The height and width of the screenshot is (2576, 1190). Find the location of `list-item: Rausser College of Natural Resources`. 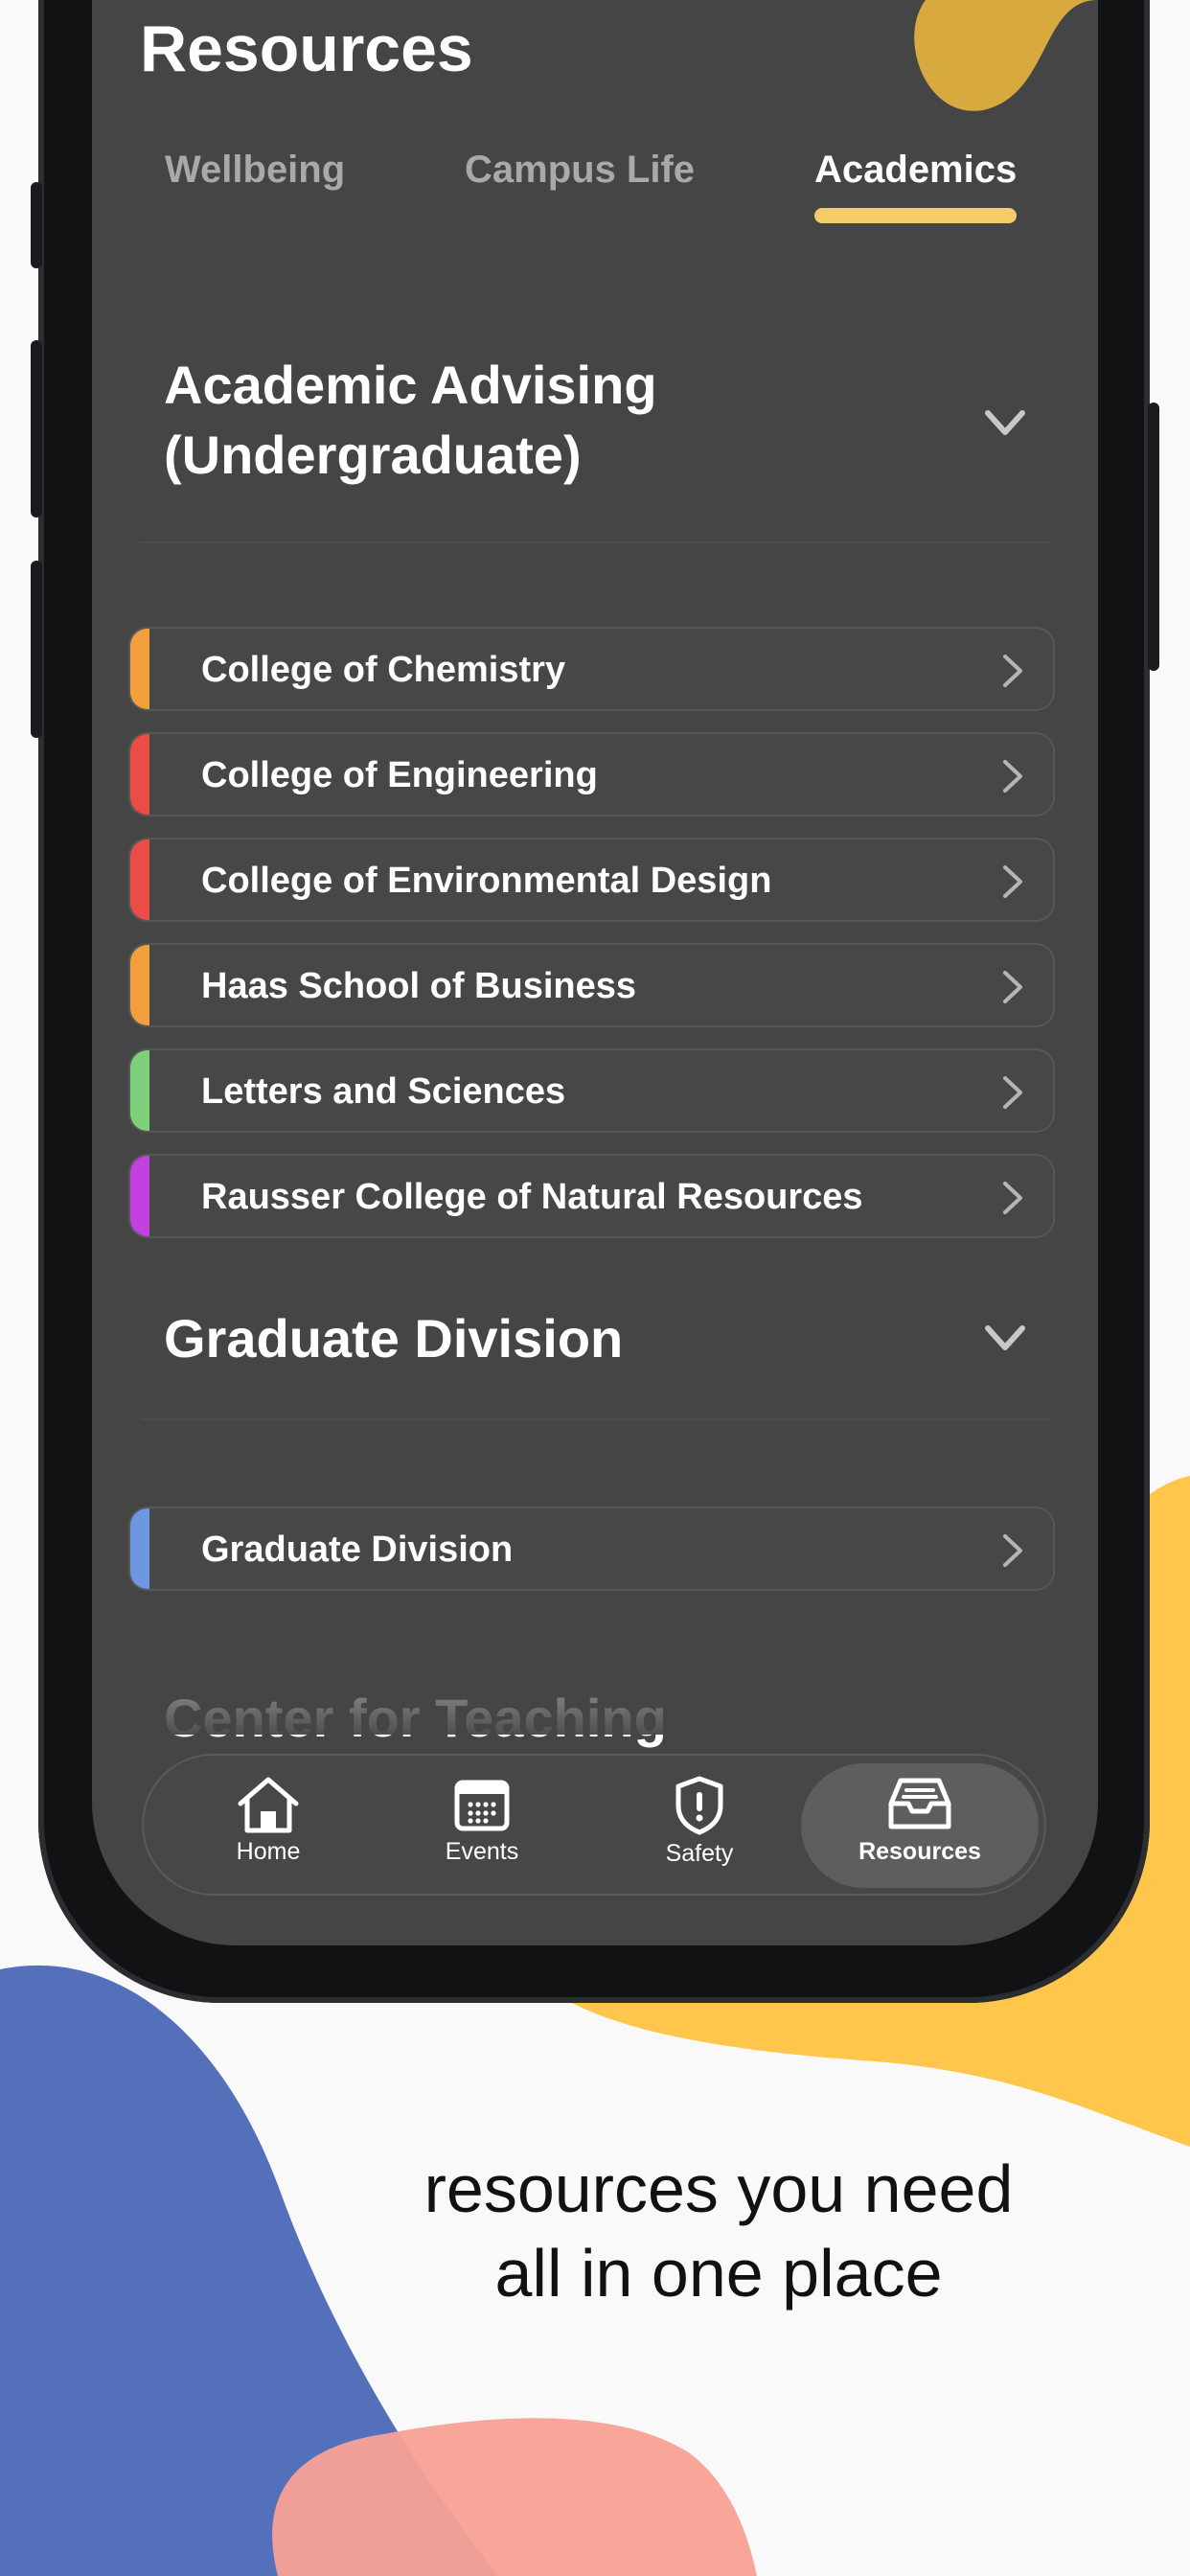

list-item: Rausser College of Natural Resources is located at coordinates (591, 1196).